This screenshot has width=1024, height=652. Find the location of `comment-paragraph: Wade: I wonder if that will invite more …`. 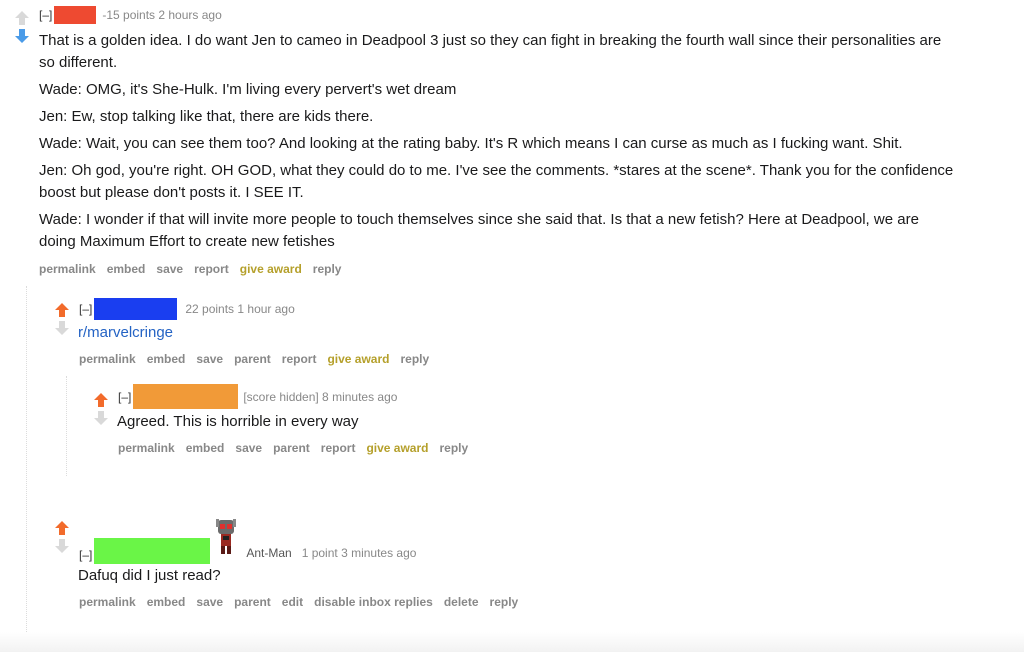

comment-paragraph: Wade: I wonder if that will invite more … is located at coordinates (479, 230).